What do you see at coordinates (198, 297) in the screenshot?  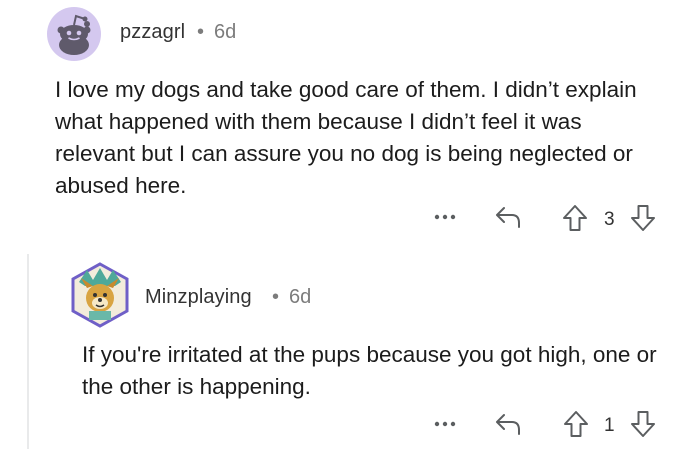 I see `comment-author: Minzplaying` at bounding box center [198, 297].